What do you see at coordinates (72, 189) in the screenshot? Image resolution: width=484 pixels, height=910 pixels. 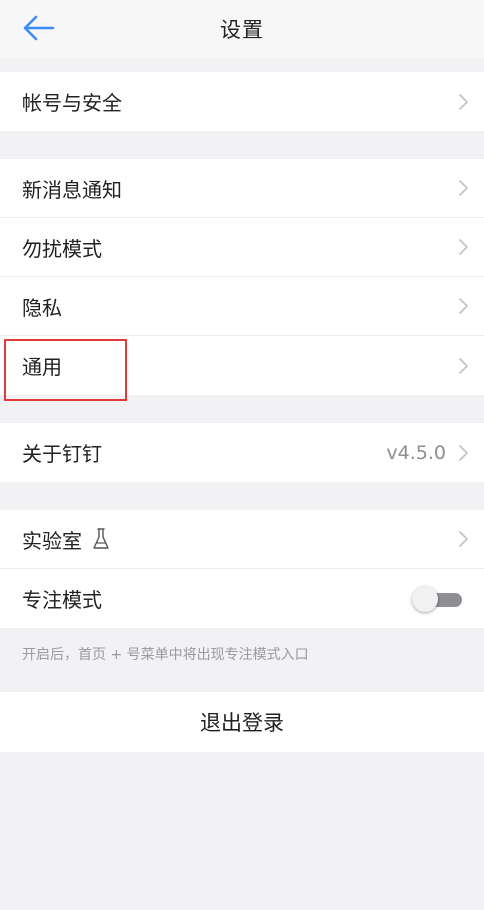 I see `row-label: 新消息通知` at bounding box center [72, 189].